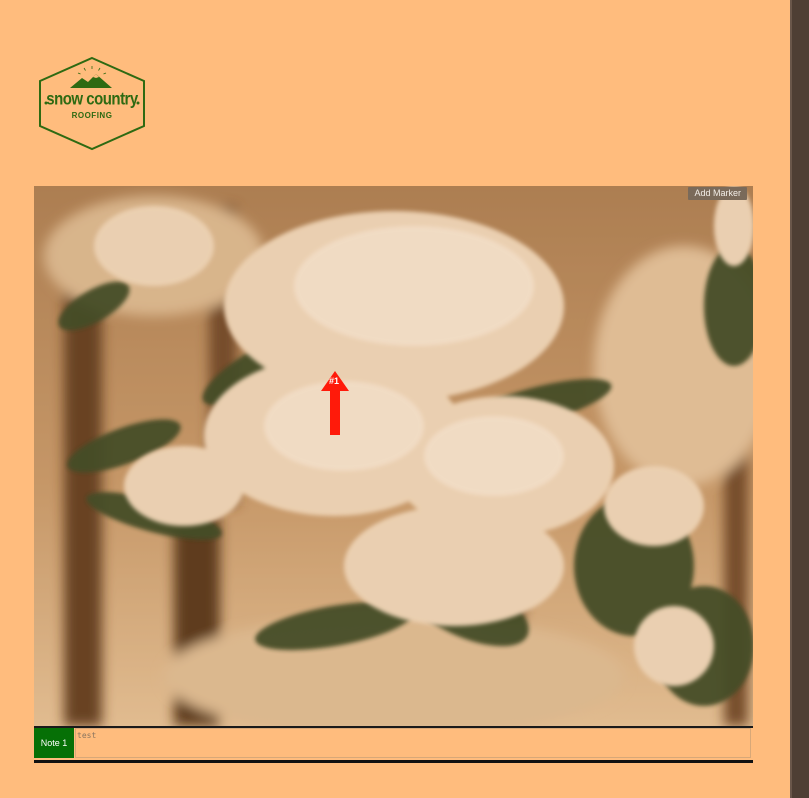 This screenshot has height=798, width=809. Describe the element at coordinates (335, 404) in the screenshot. I see `marker-1: #1` at that location.